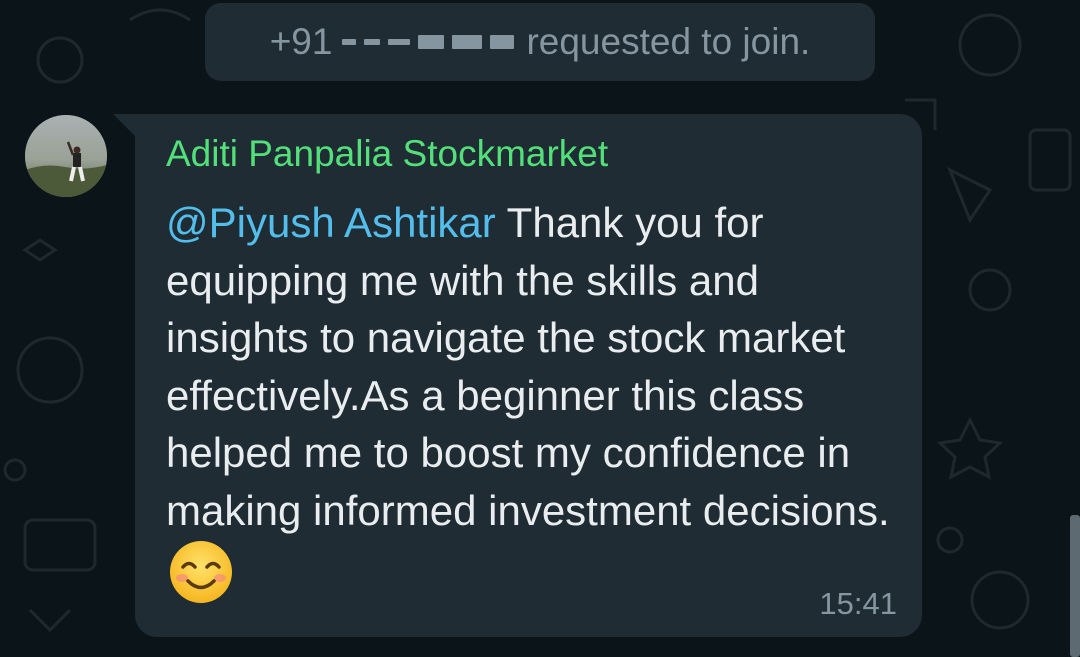 The width and height of the screenshot is (1080, 657). Describe the element at coordinates (125, 126) in the screenshot. I see `bubble-tail` at that location.